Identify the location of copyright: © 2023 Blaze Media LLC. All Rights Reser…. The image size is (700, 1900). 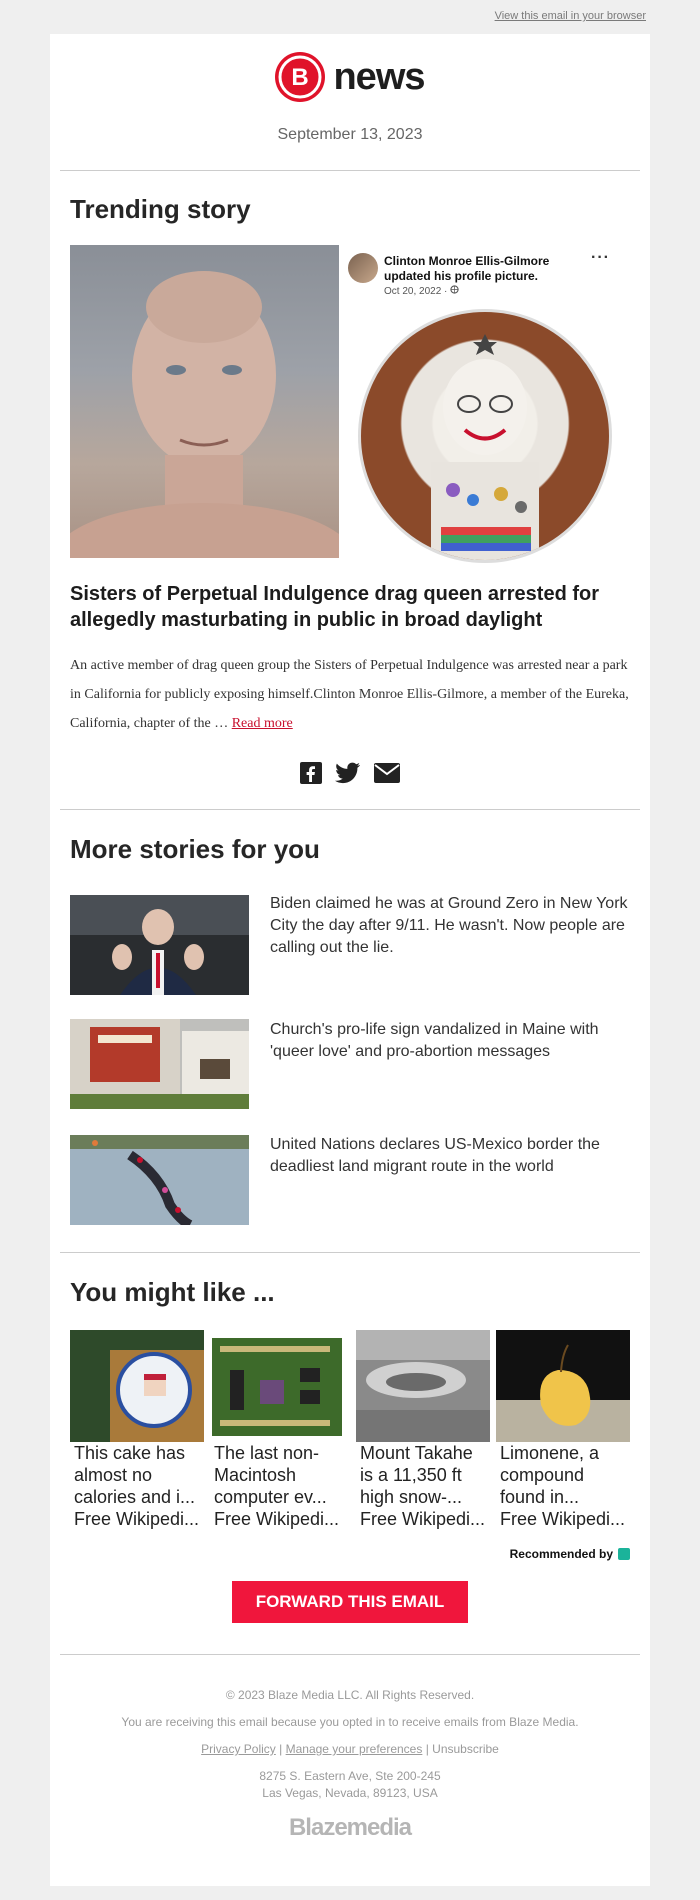
(350, 1695).